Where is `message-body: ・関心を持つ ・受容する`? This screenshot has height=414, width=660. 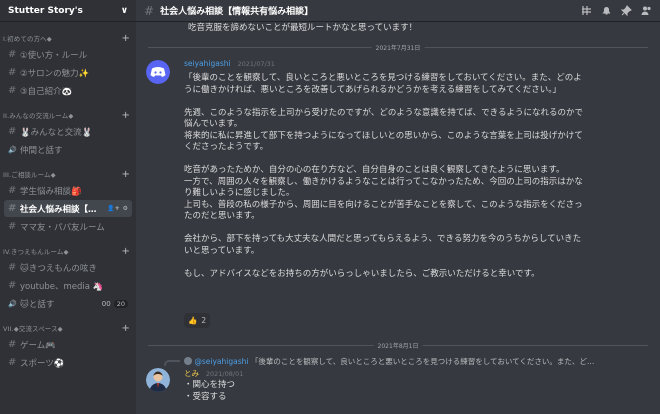 message-body: ・関心を持つ ・受容する is located at coordinates (209, 391).